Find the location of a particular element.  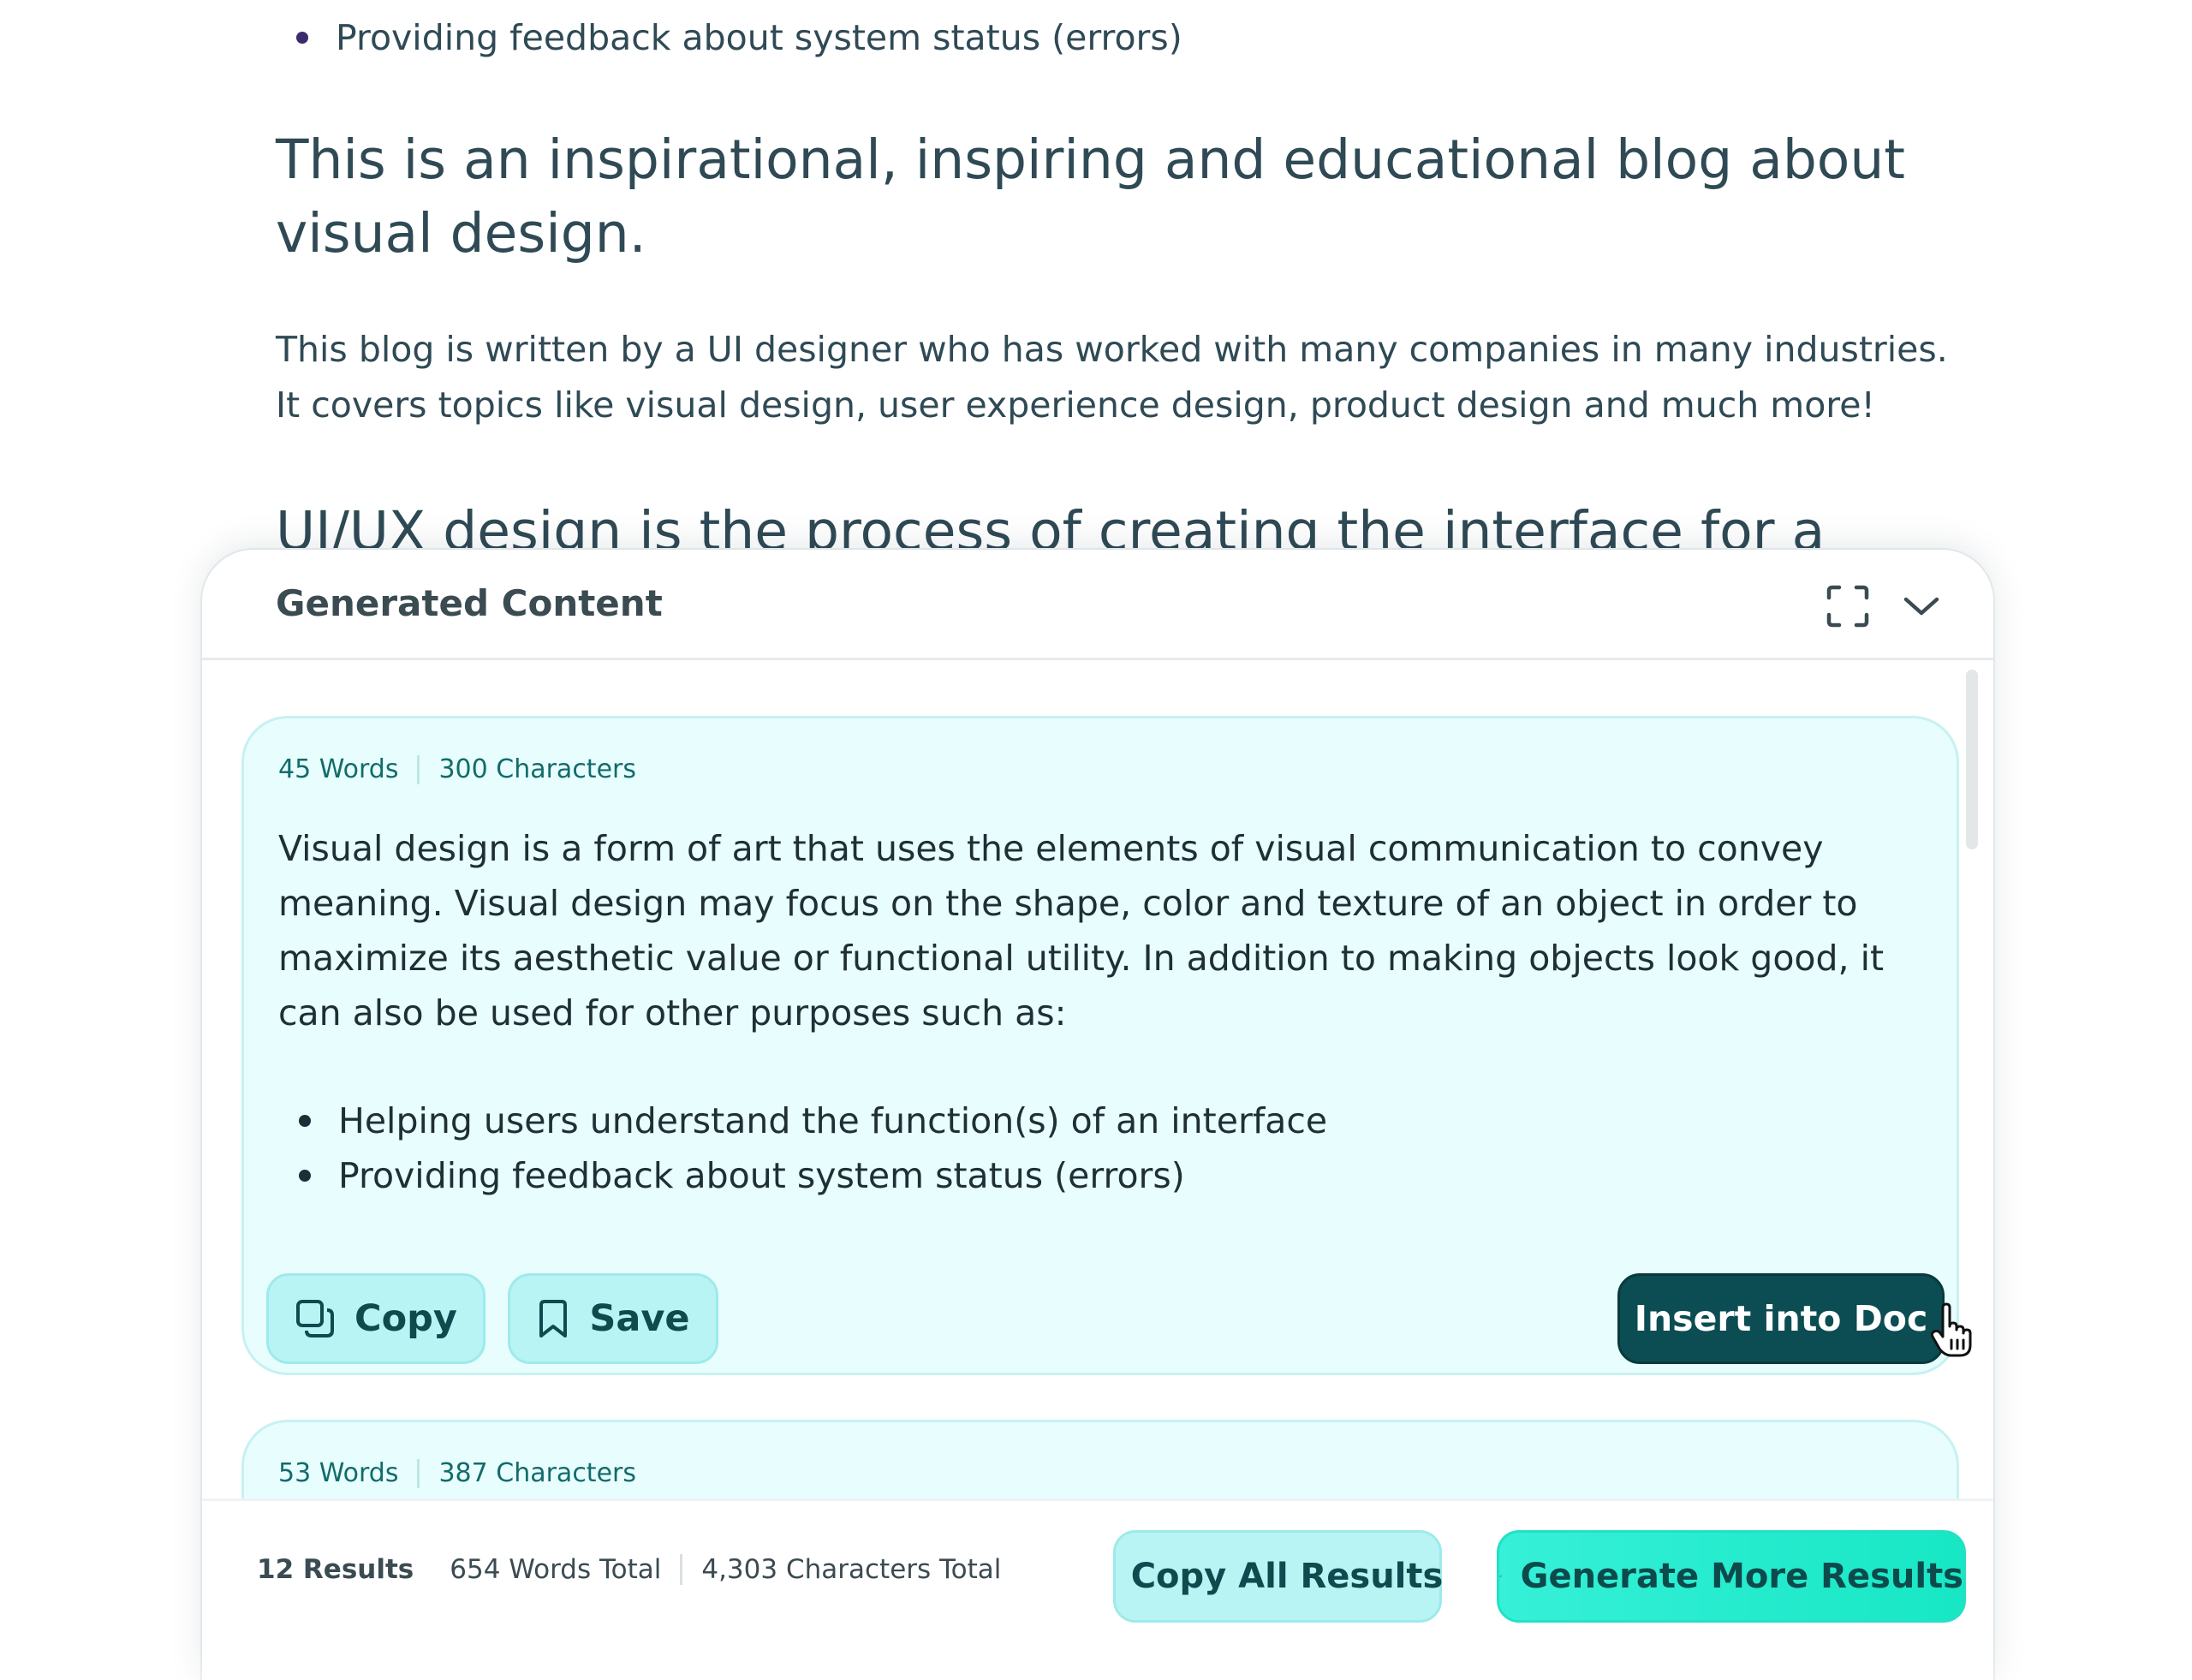

insert-button-label: Insert into Doc is located at coordinates (1781, 1319).